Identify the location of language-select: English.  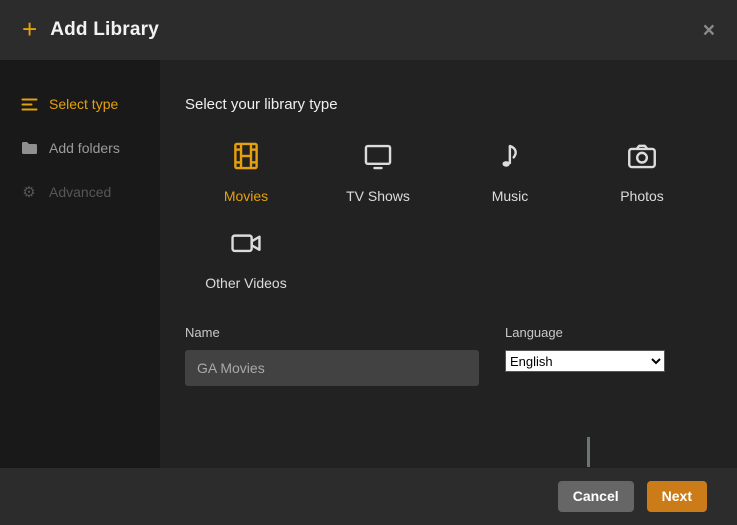
(585, 361).